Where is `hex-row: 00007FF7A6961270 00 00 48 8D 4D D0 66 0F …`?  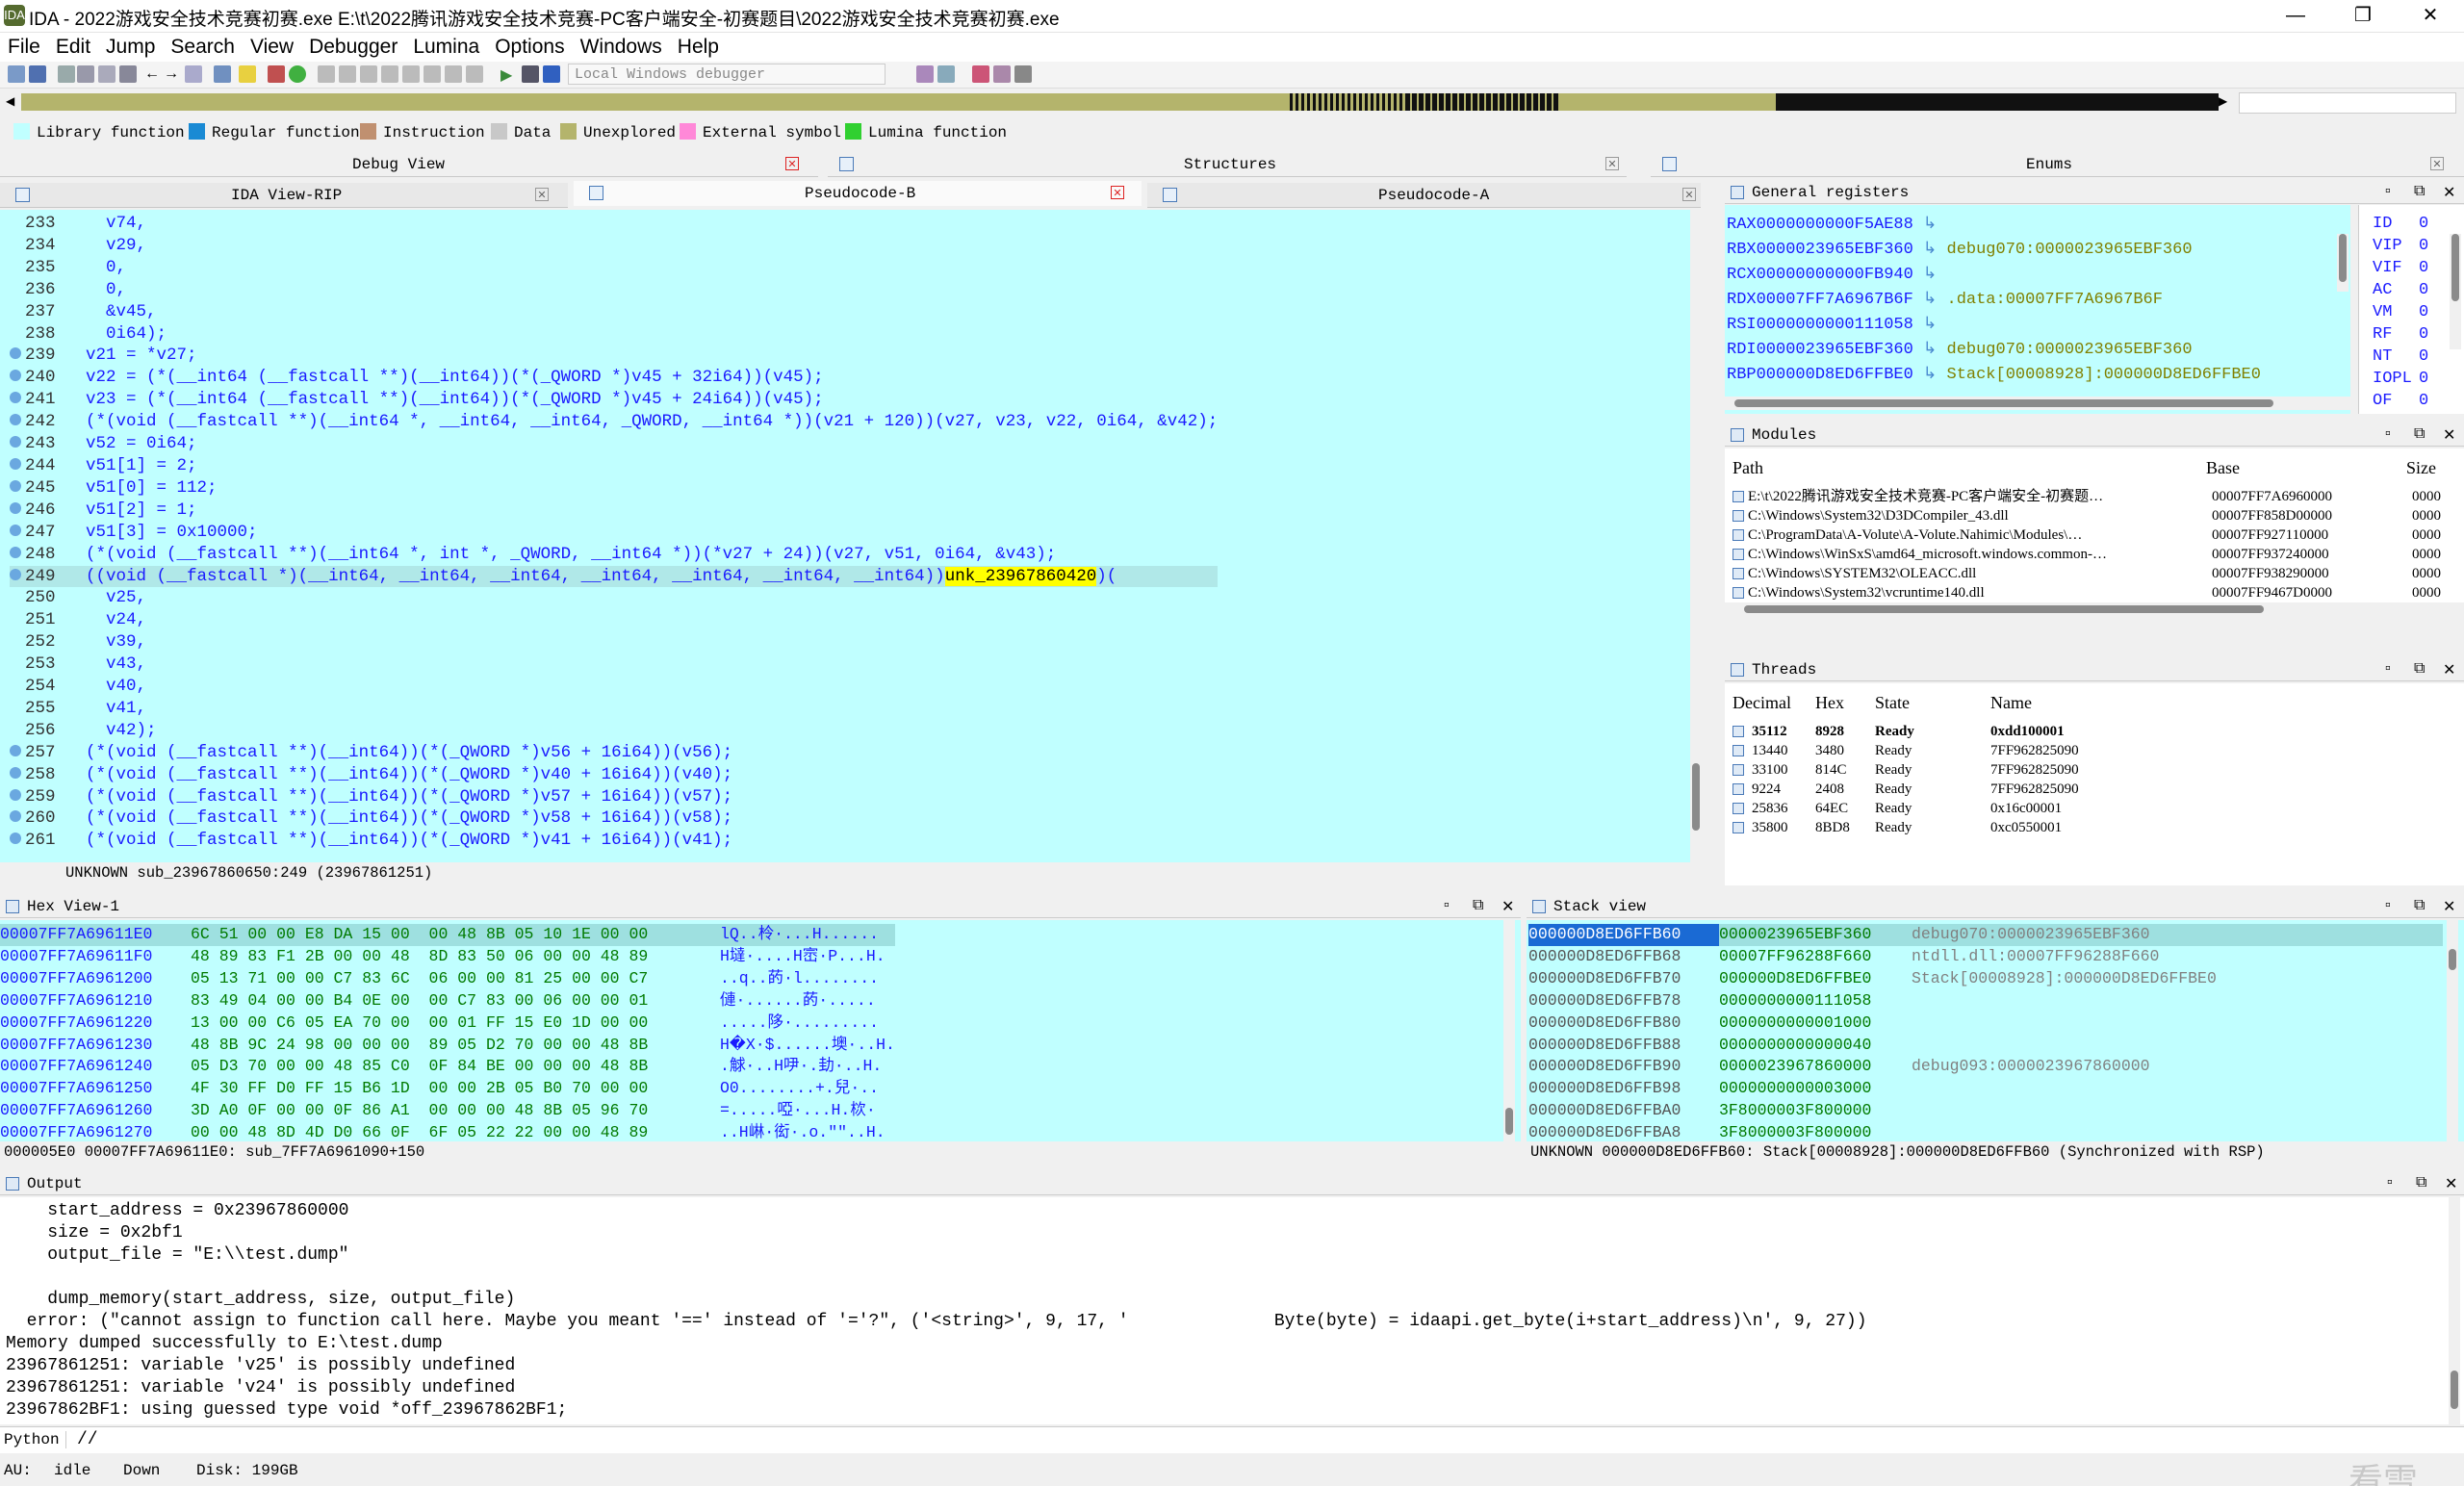 hex-row: 00007FF7A6961270 00 00 48 8D 4D D0 66 0F … is located at coordinates (447, 1132).